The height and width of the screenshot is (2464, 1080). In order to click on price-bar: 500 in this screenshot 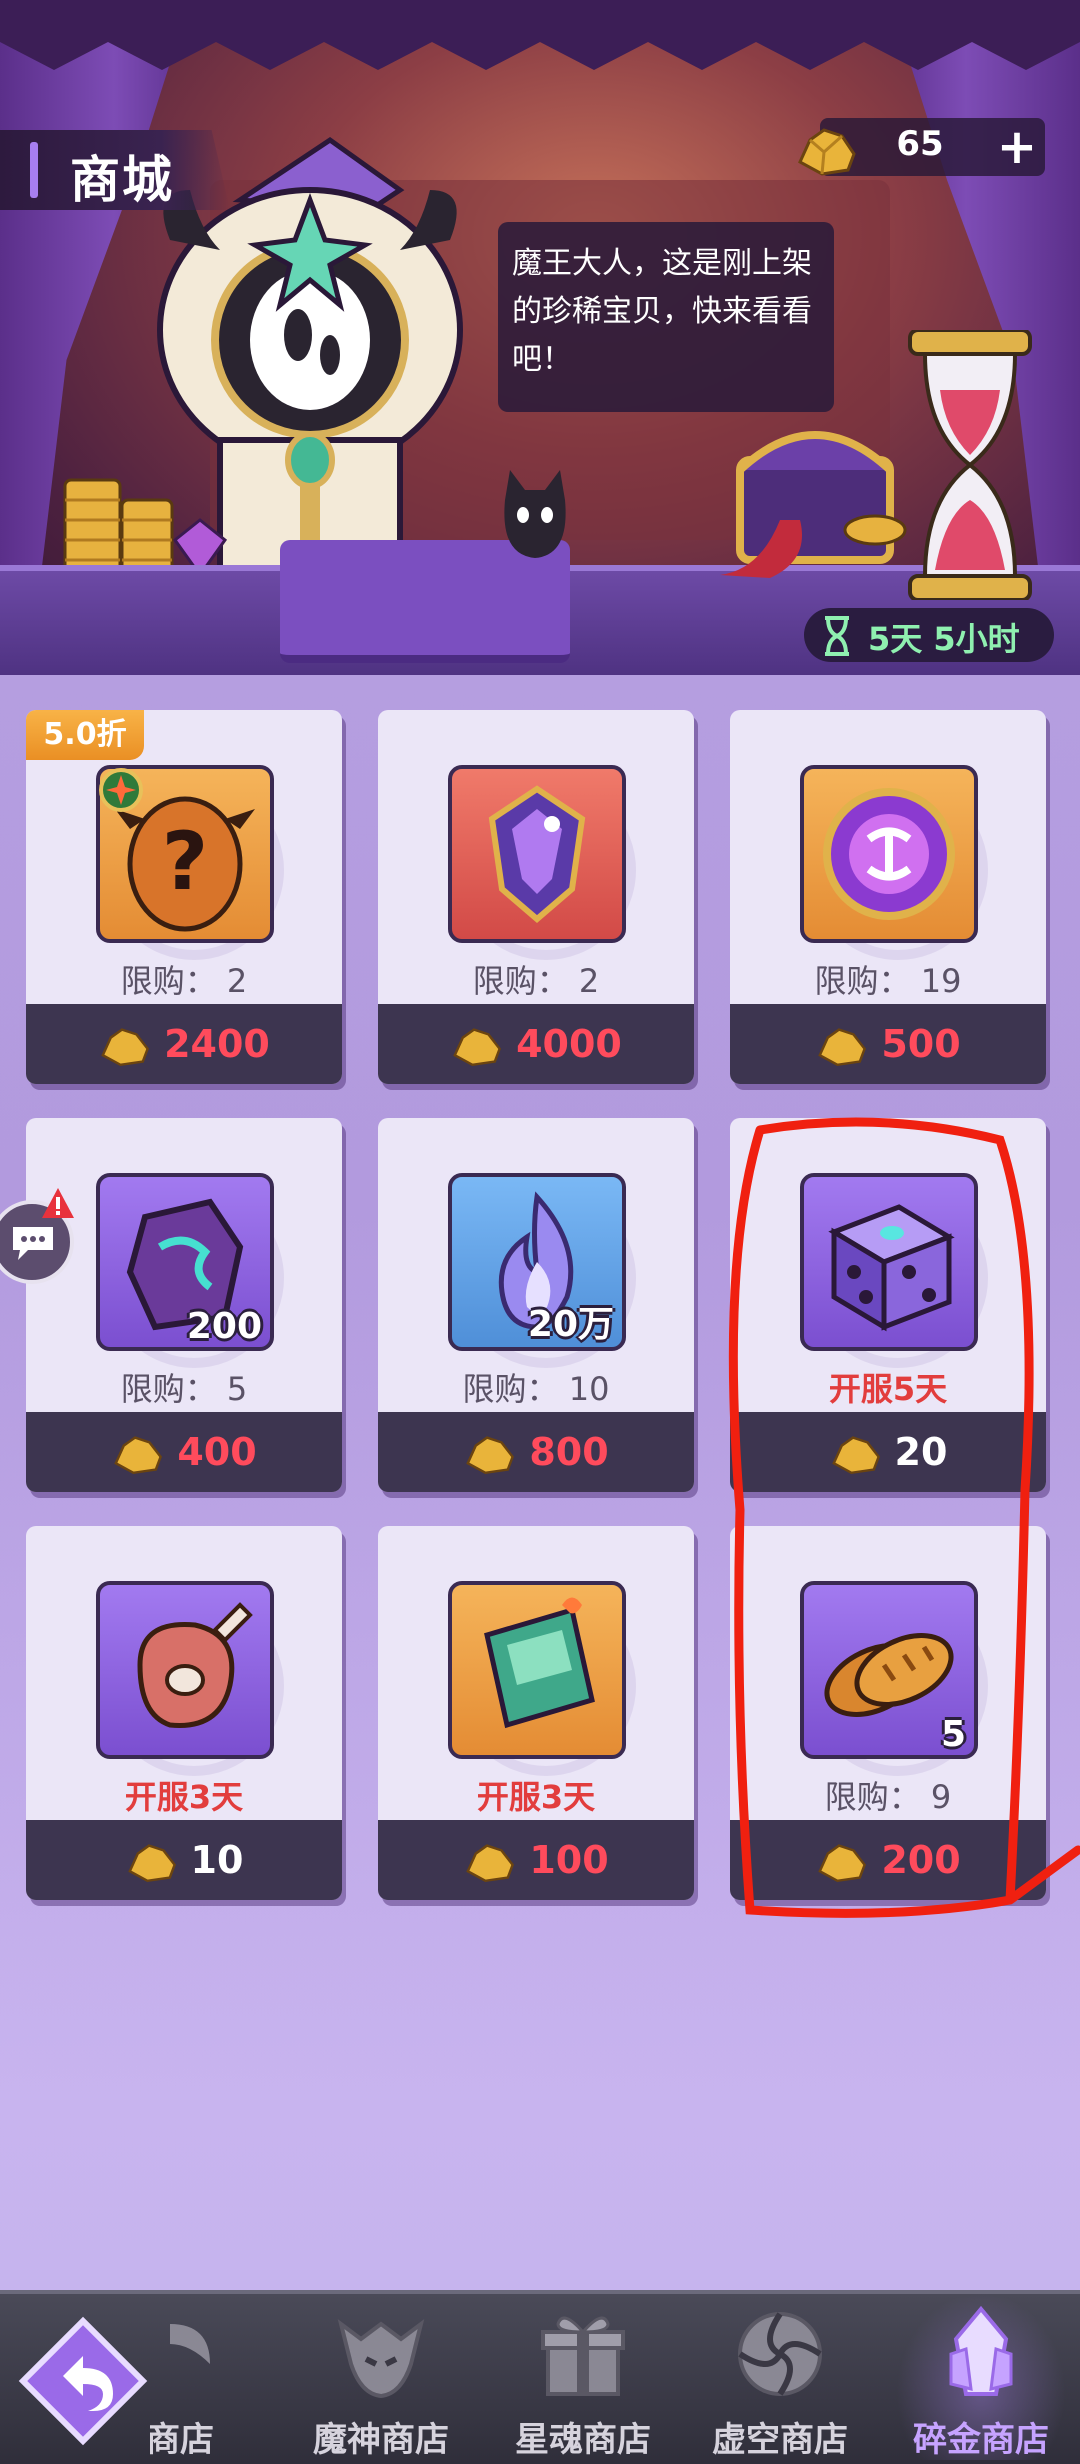, I will do `click(888, 1044)`.